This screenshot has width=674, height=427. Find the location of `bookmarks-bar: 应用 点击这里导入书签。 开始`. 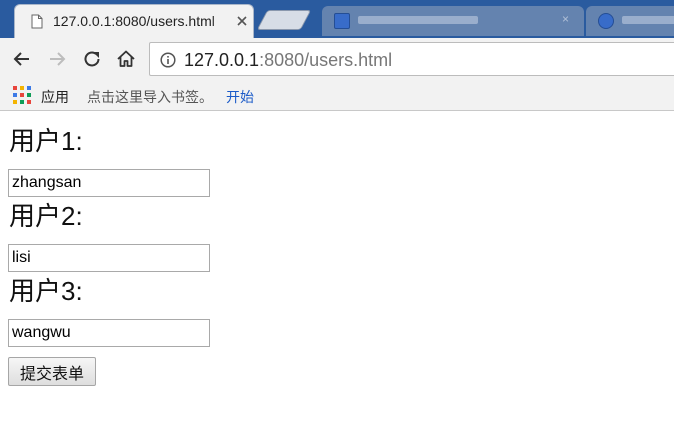

bookmarks-bar: 应用 点击这里导入书签。 开始 is located at coordinates (337, 95).